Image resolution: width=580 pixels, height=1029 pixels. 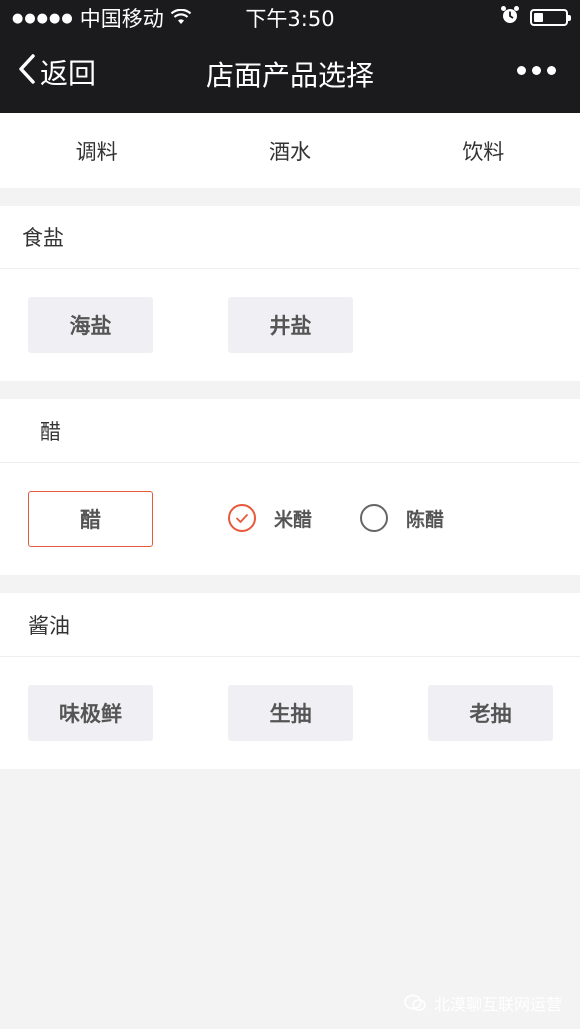 I want to click on section-options: 醋 米醋 陈醋, so click(x=290, y=519).